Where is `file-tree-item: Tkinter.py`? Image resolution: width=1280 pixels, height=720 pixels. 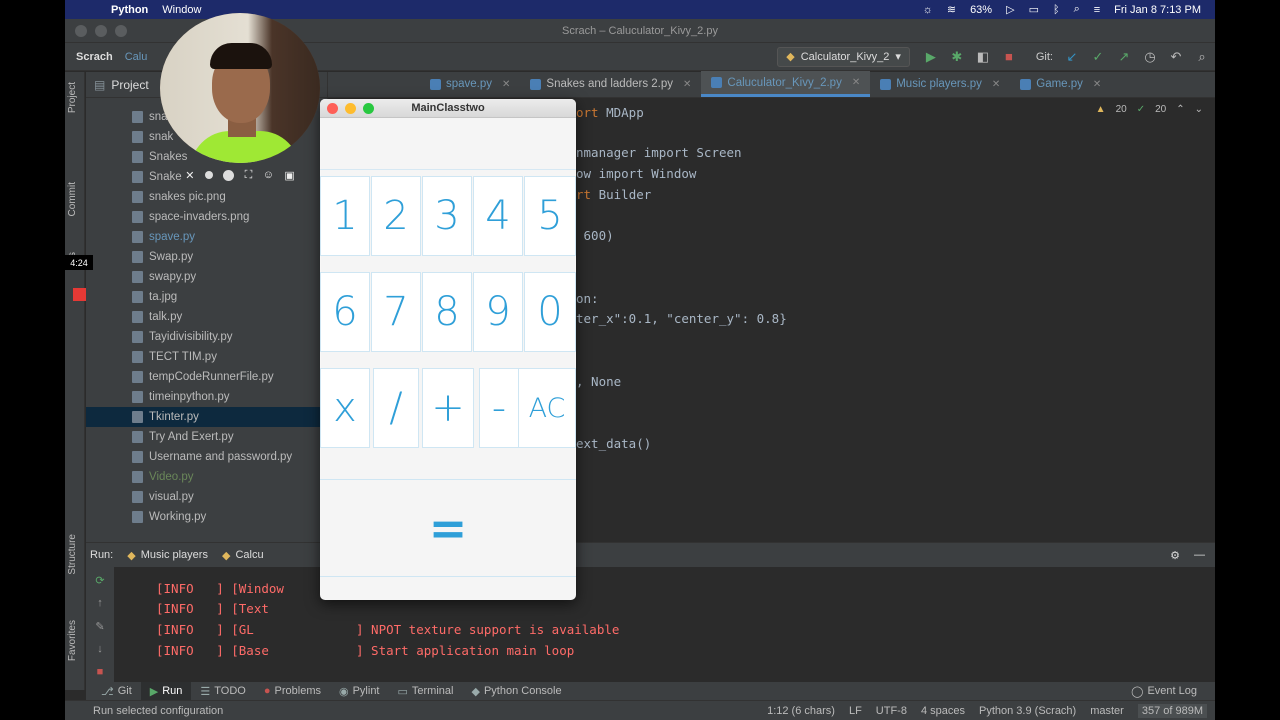
file-tree-item: Tkinter.py is located at coordinates (206, 417).